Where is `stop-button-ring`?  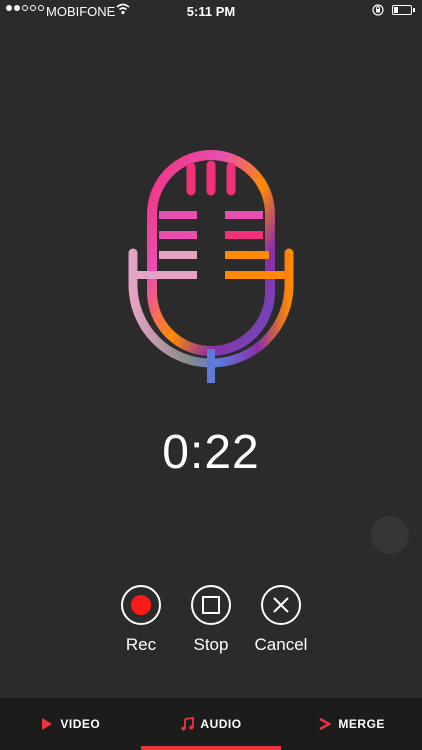
stop-button-ring is located at coordinates (211, 605).